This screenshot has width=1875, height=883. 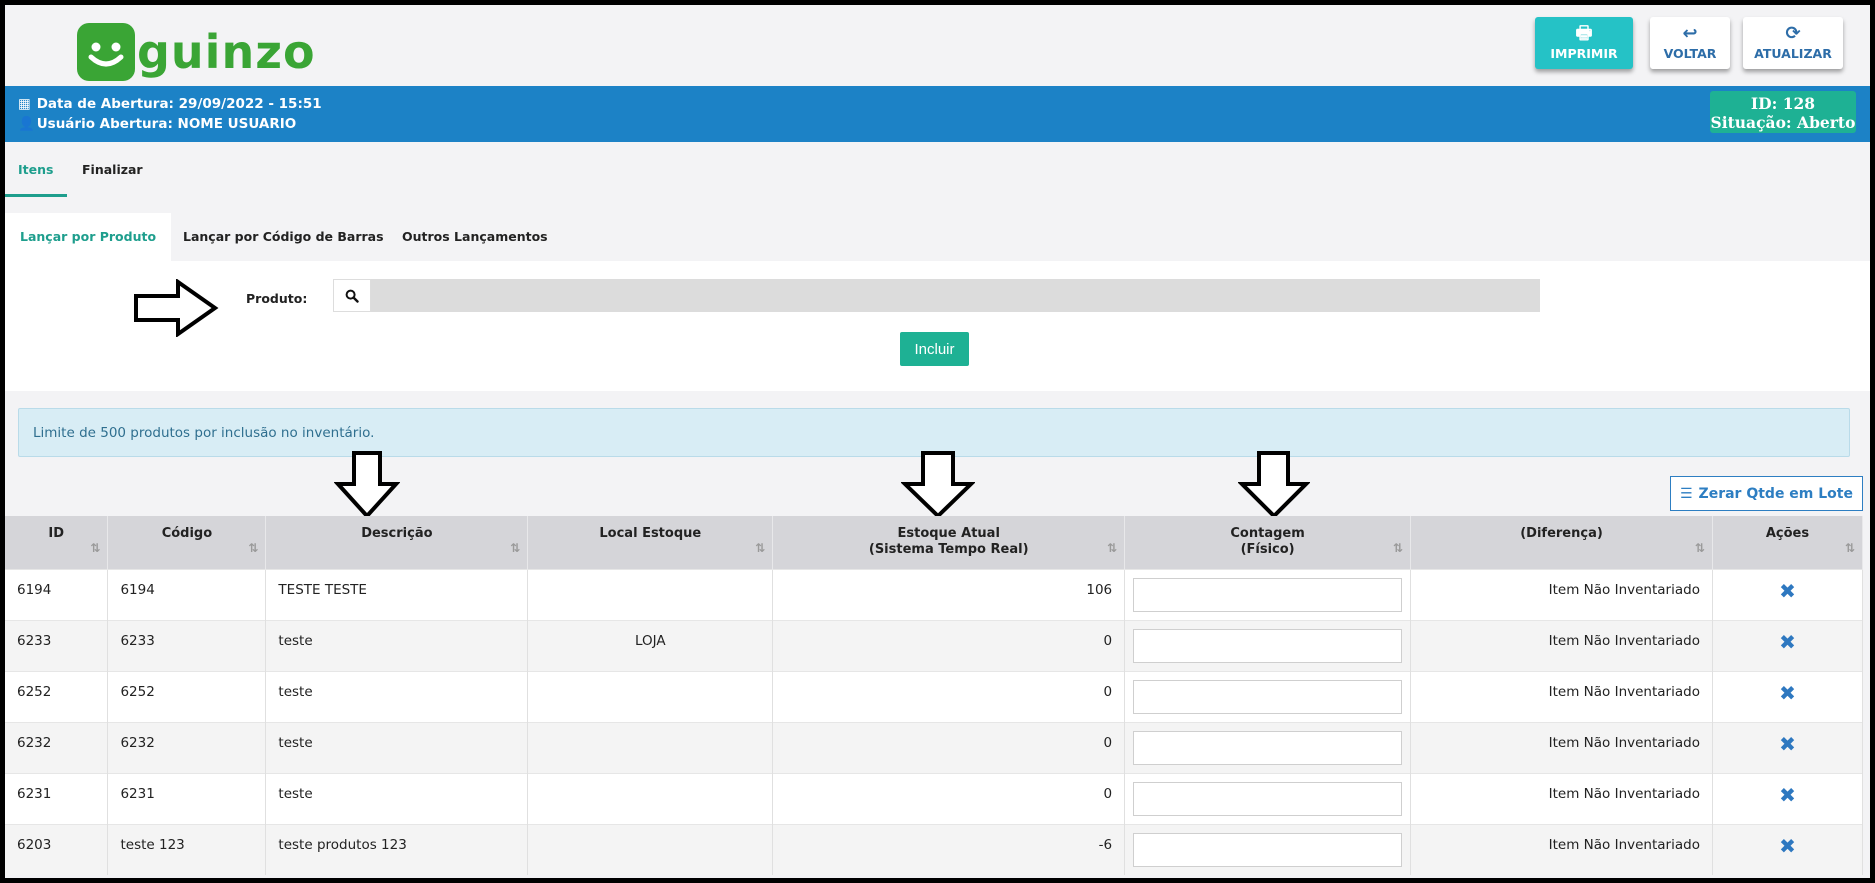 What do you see at coordinates (1686, 493) in the screenshot?
I see `list-icon: ☰` at bounding box center [1686, 493].